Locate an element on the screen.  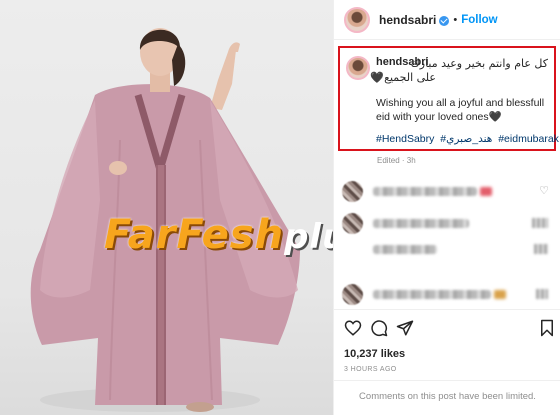
hashtag-link: #eidmubarak is located at coordinates (528, 139).